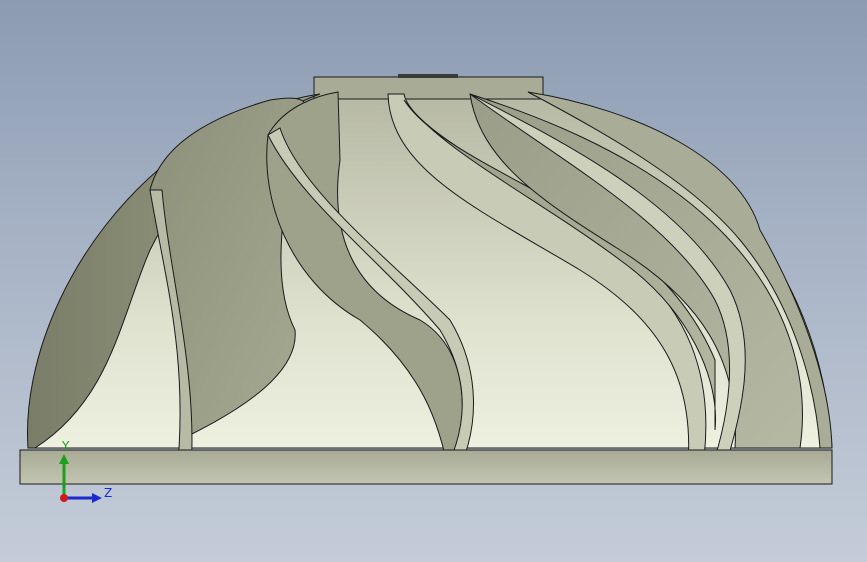  I want to click on y-axis-label: Y, so click(65, 446).